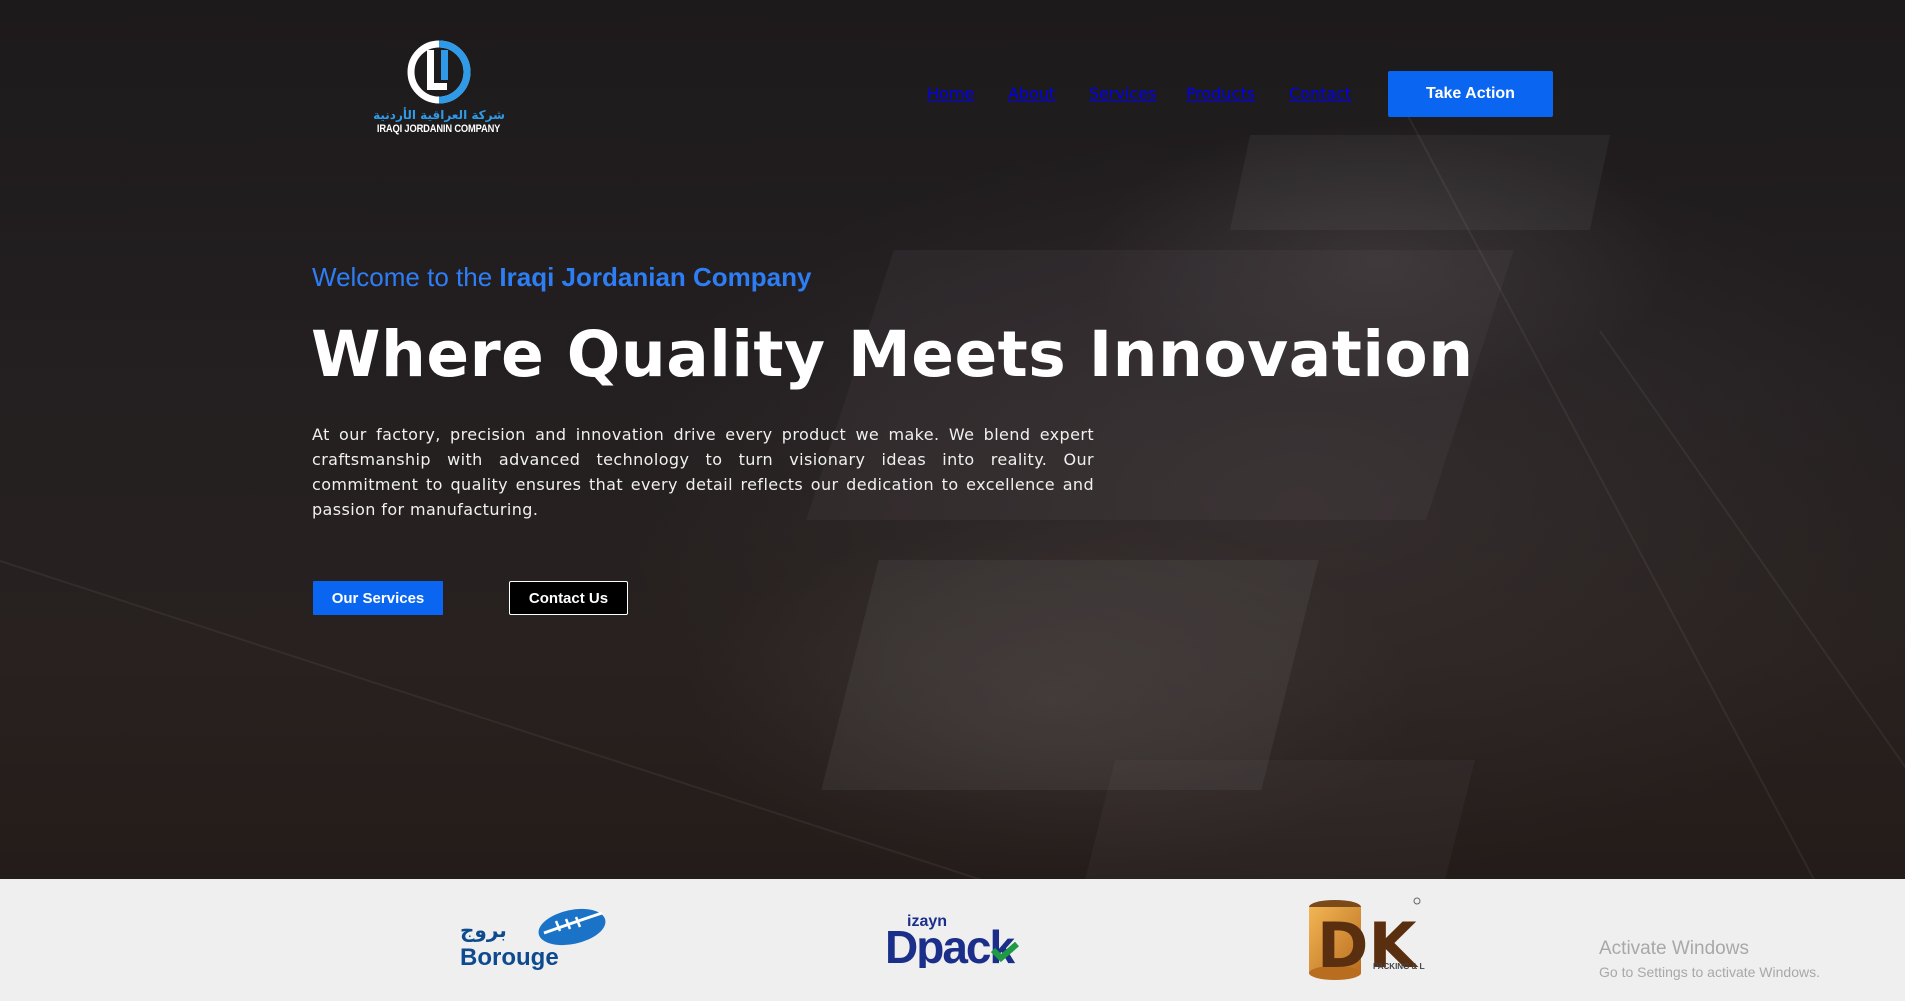  What do you see at coordinates (439, 115) in the screenshot?
I see `logo-arabic-name: شركة العراقية الأردنية` at bounding box center [439, 115].